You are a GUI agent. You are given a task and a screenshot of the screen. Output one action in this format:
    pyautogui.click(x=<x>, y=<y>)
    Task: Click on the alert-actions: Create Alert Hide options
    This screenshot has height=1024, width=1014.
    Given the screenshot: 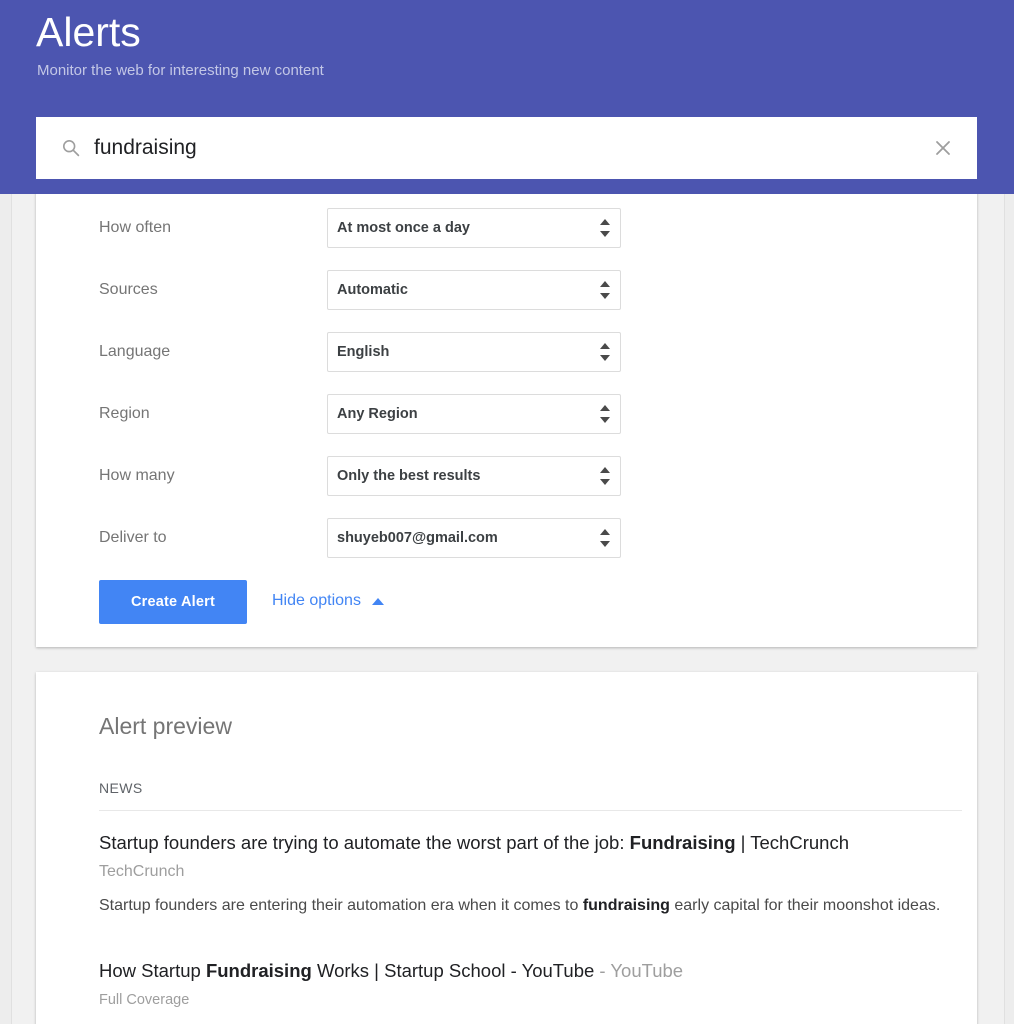 What is the action you would take?
    pyautogui.click(x=506, y=610)
    